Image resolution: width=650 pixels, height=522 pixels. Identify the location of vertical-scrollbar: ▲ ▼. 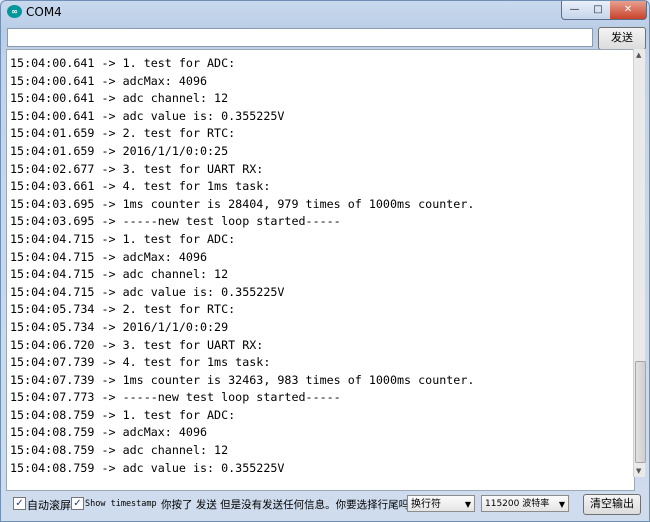
(639, 263).